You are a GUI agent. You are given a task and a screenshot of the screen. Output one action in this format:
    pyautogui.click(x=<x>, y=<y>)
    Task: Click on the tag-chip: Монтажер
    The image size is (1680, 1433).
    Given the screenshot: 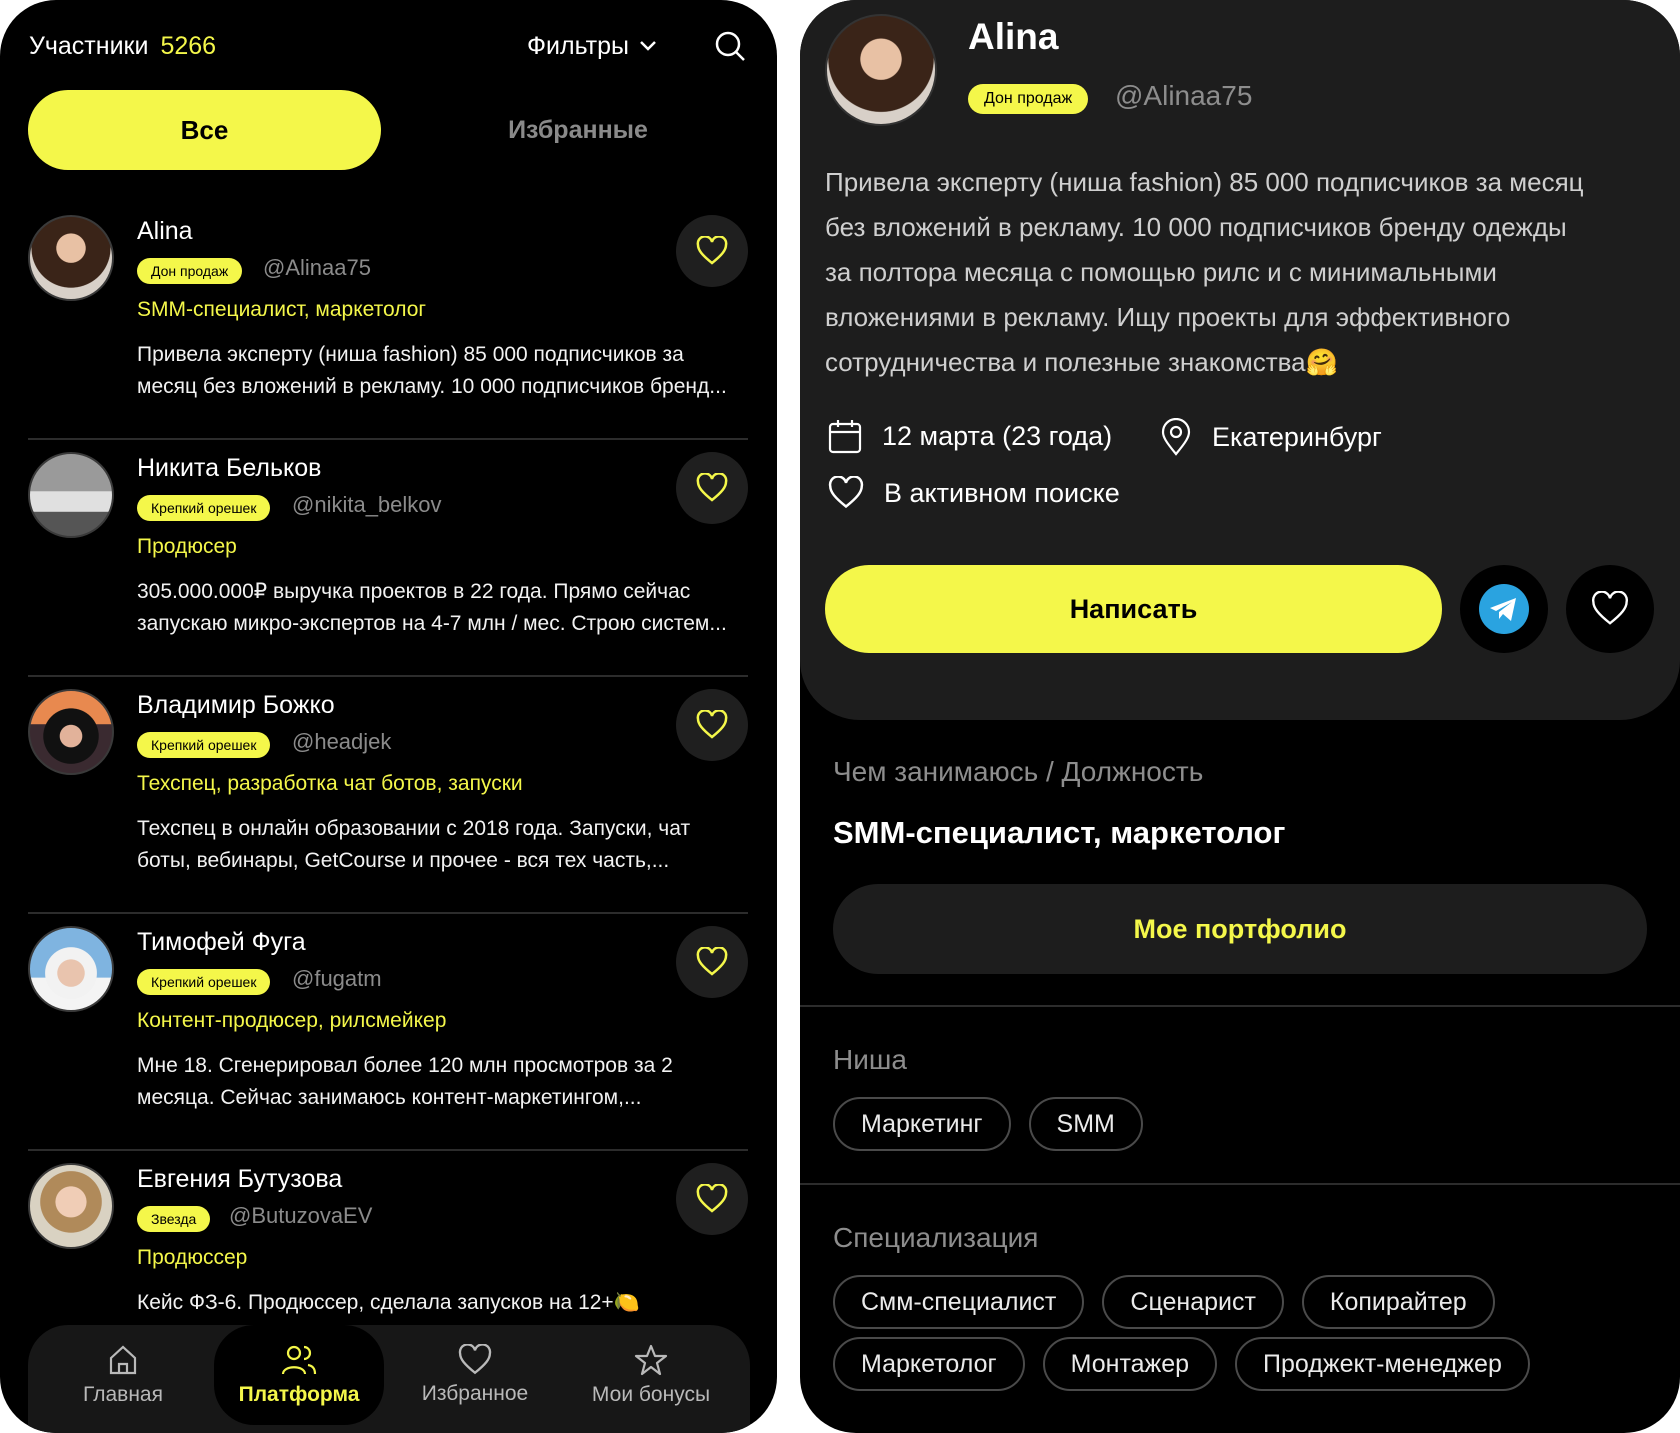 What is the action you would take?
    pyautogui.click(x=1130, y=1364)
    